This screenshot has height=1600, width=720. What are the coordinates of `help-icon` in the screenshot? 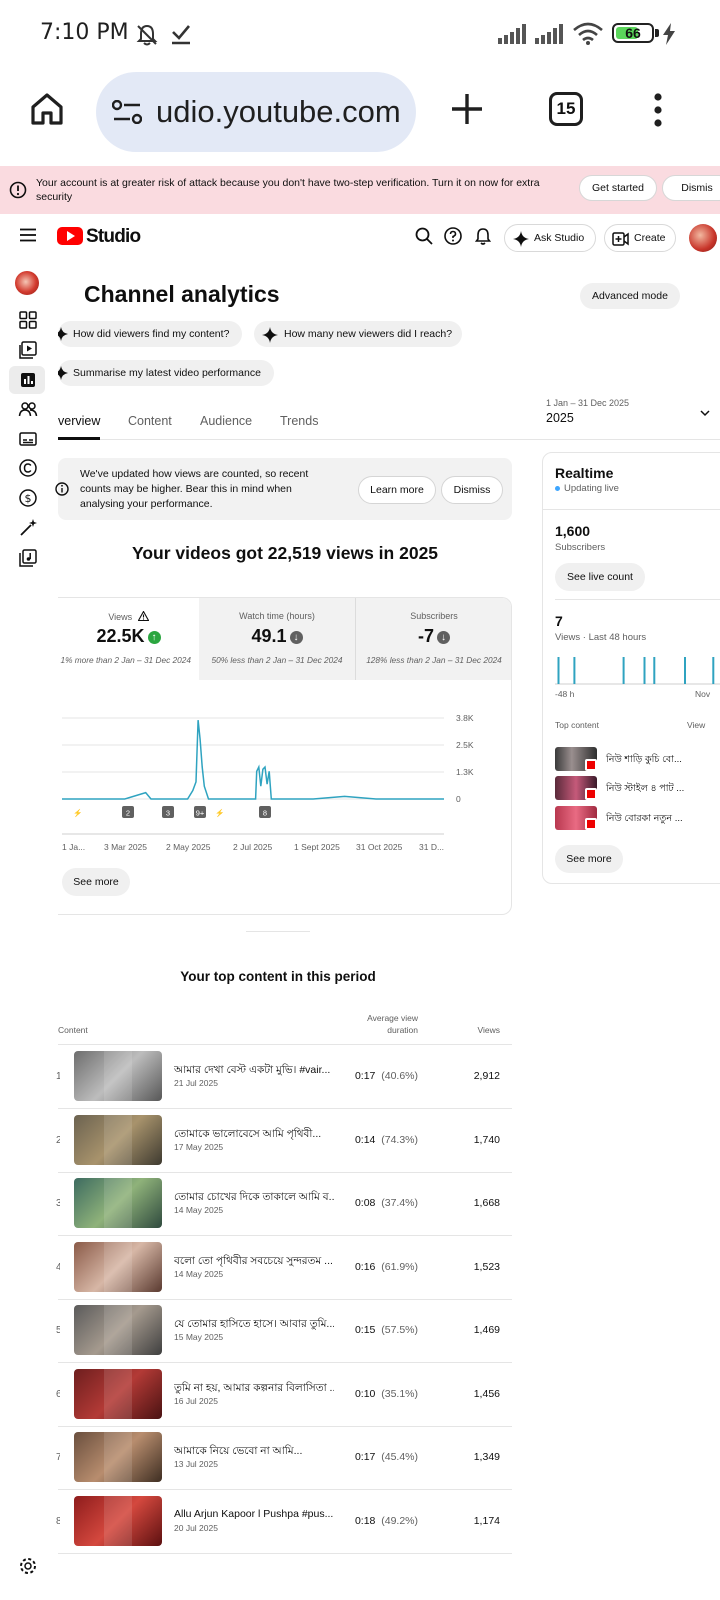 It's located at (453, 236).